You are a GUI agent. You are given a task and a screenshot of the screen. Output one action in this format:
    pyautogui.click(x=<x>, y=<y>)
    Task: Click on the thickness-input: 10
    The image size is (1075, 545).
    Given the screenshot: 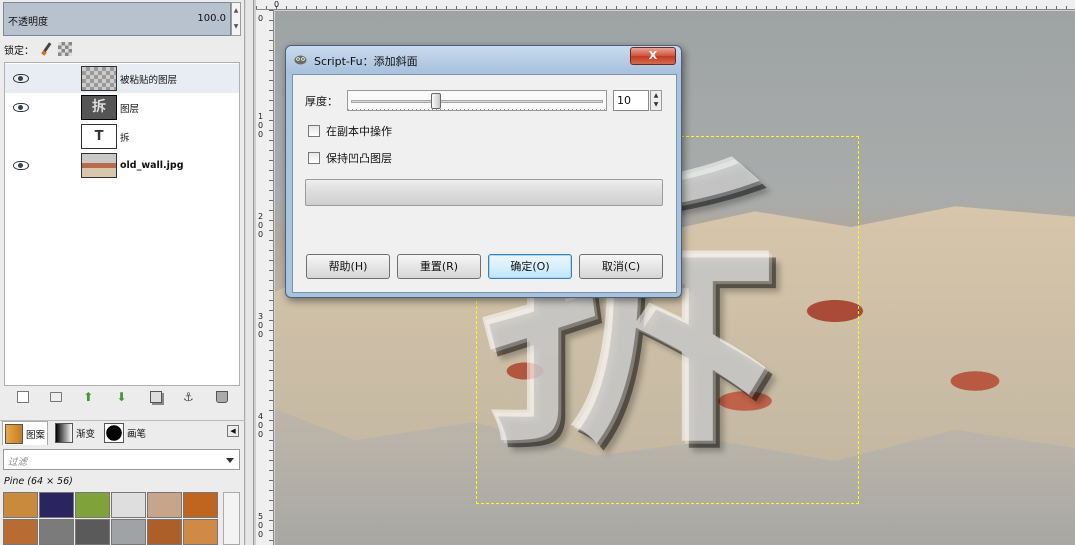 What is the action you would take?
    pyautogui.click(x=631, y=100)
    